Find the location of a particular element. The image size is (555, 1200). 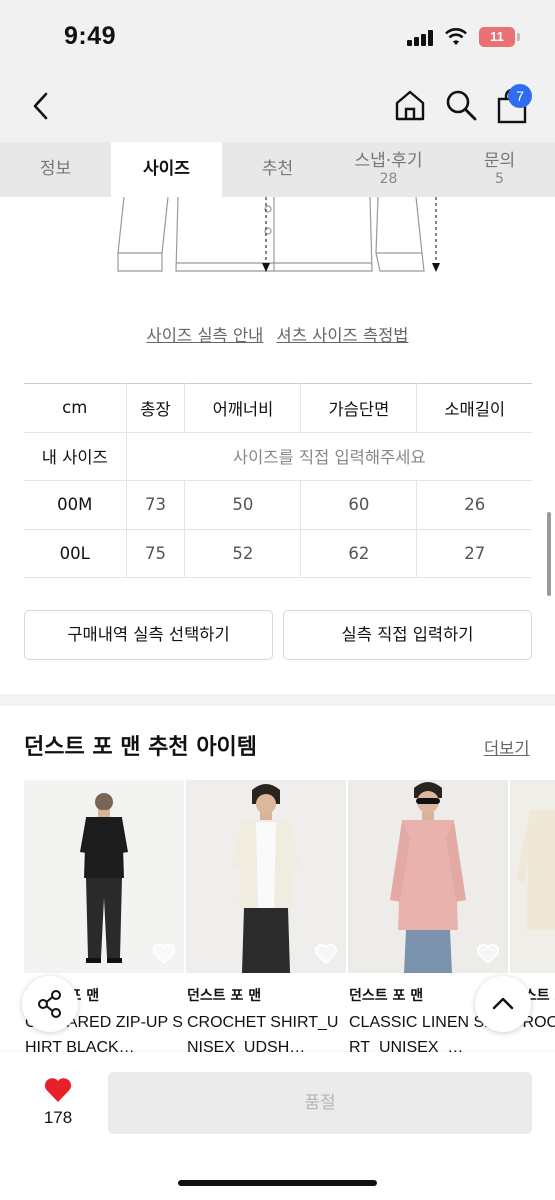

my-size-input-hint: 사이즈를 직접 입력해주세요 is located at coordinates (328, 456).